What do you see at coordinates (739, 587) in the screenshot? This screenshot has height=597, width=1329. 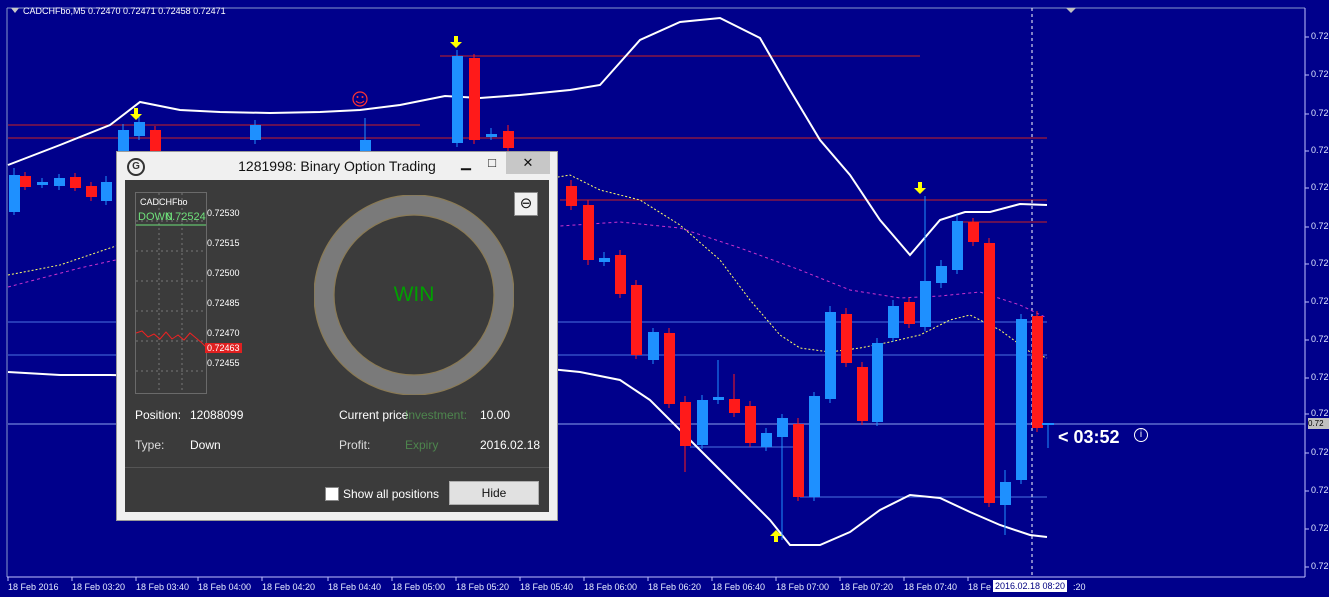 I see `time-axis-label: 18 Feb 06:40` at bounding box center [739, 587].